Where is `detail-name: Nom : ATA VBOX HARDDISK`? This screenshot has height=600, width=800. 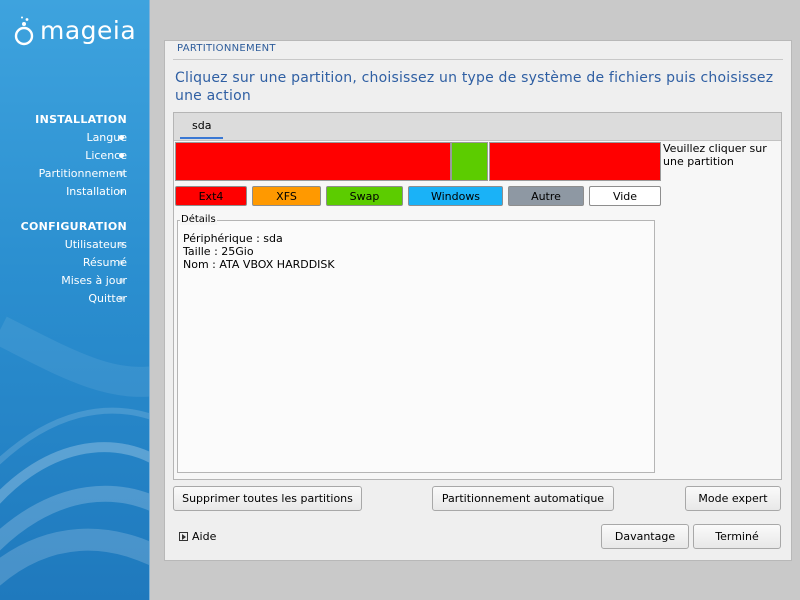 detail-name: Nom : ATA VBOX HARDDISK is located at coordinates (259, 264).